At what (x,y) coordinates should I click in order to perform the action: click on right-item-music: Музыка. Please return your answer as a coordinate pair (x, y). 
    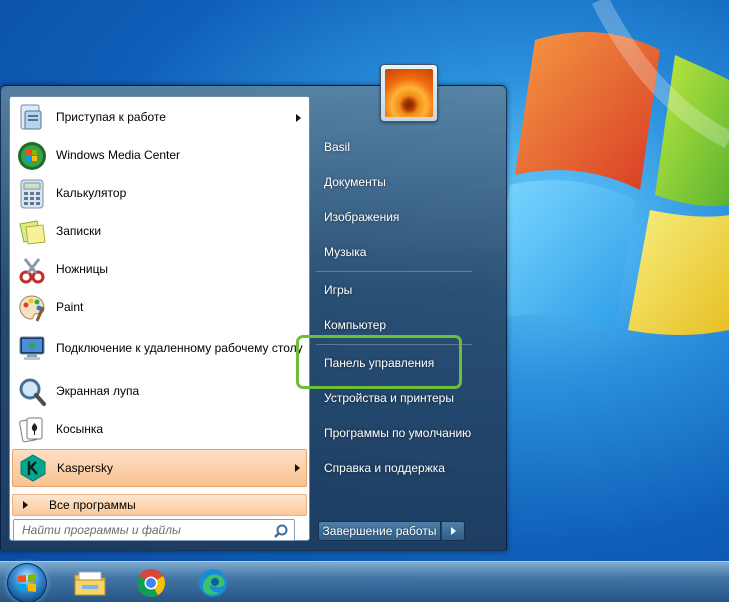
    Looking at the image, I should click on (345, 252).